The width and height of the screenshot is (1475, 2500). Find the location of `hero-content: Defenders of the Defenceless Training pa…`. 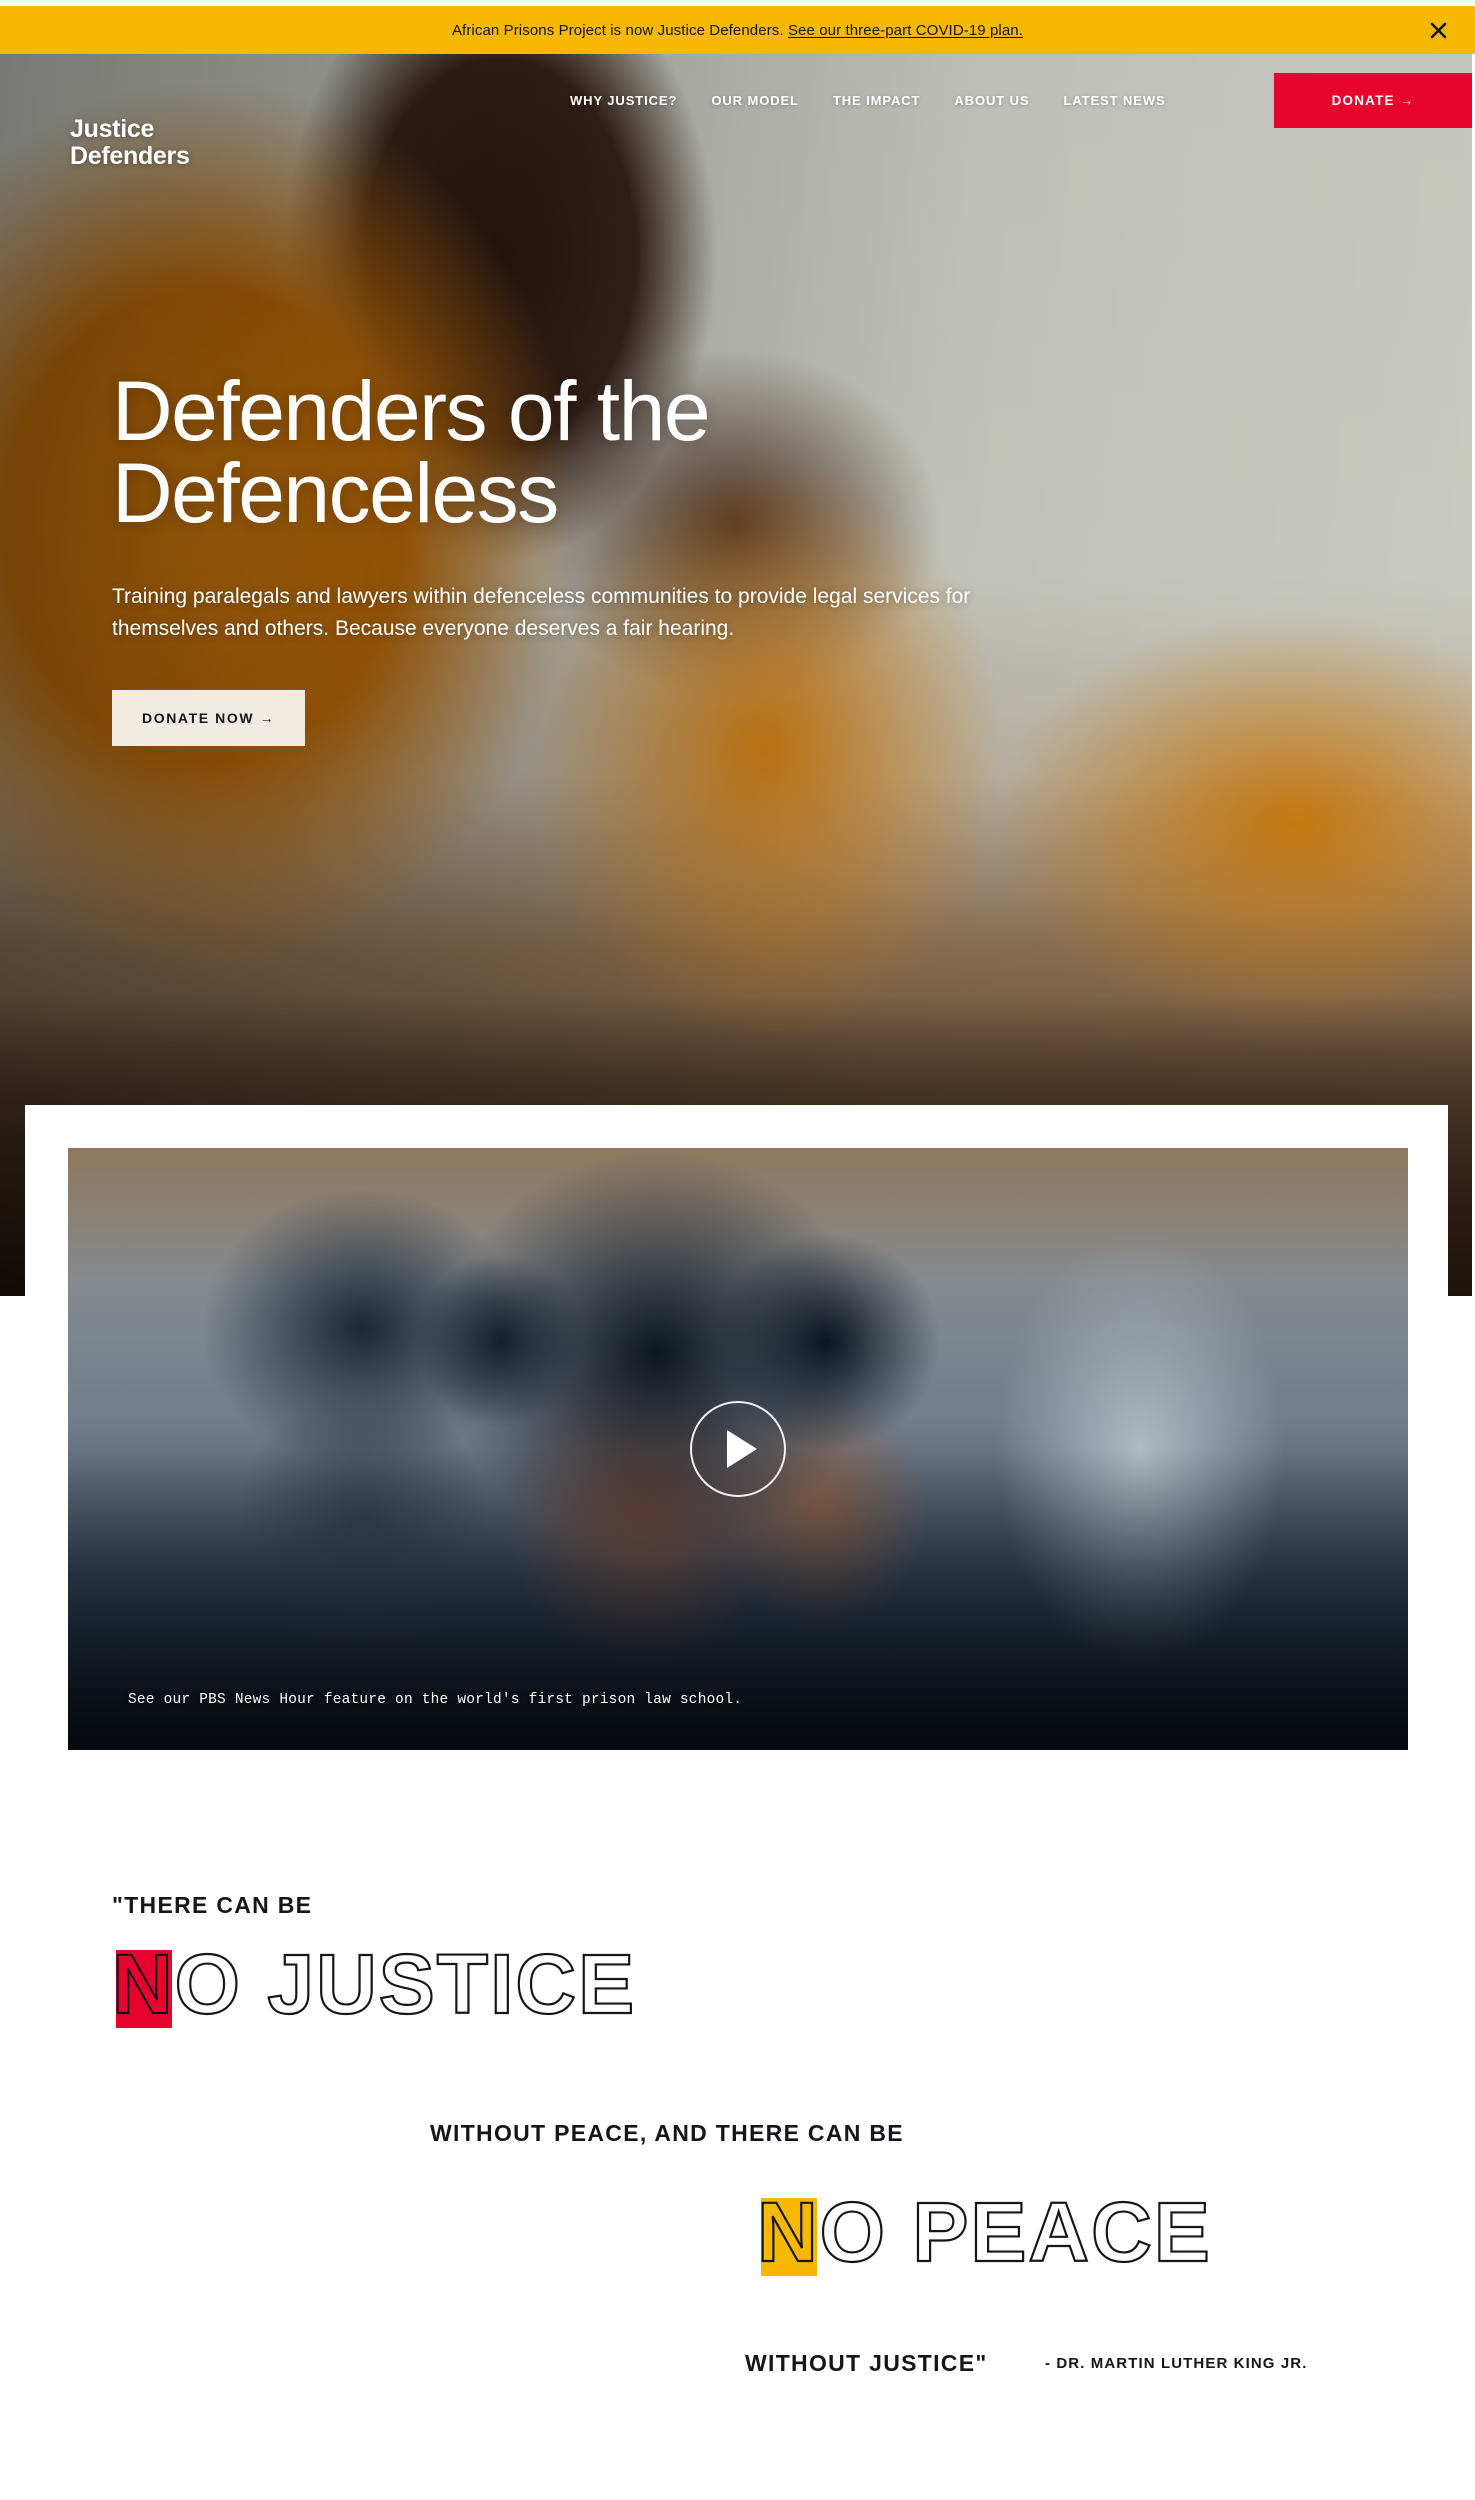

hero-content: Defenders of the Defenceless Training pa… is located at coordinates (562, 555).